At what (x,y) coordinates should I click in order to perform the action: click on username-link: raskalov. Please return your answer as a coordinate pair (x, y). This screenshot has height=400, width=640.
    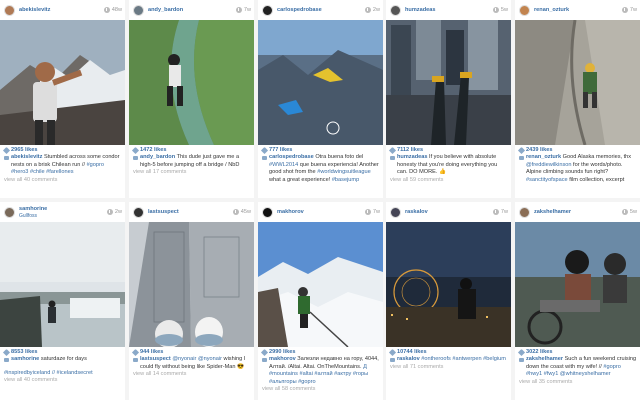
    Looking at the image, I should click on (449, 212).